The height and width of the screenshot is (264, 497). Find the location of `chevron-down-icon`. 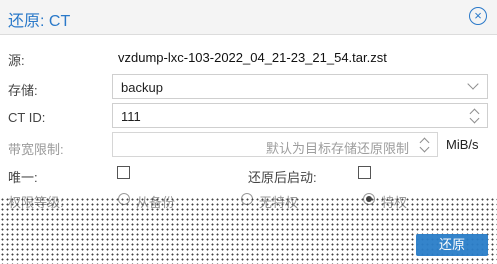

chevron-down-icon is located at coordinates (473, 84).